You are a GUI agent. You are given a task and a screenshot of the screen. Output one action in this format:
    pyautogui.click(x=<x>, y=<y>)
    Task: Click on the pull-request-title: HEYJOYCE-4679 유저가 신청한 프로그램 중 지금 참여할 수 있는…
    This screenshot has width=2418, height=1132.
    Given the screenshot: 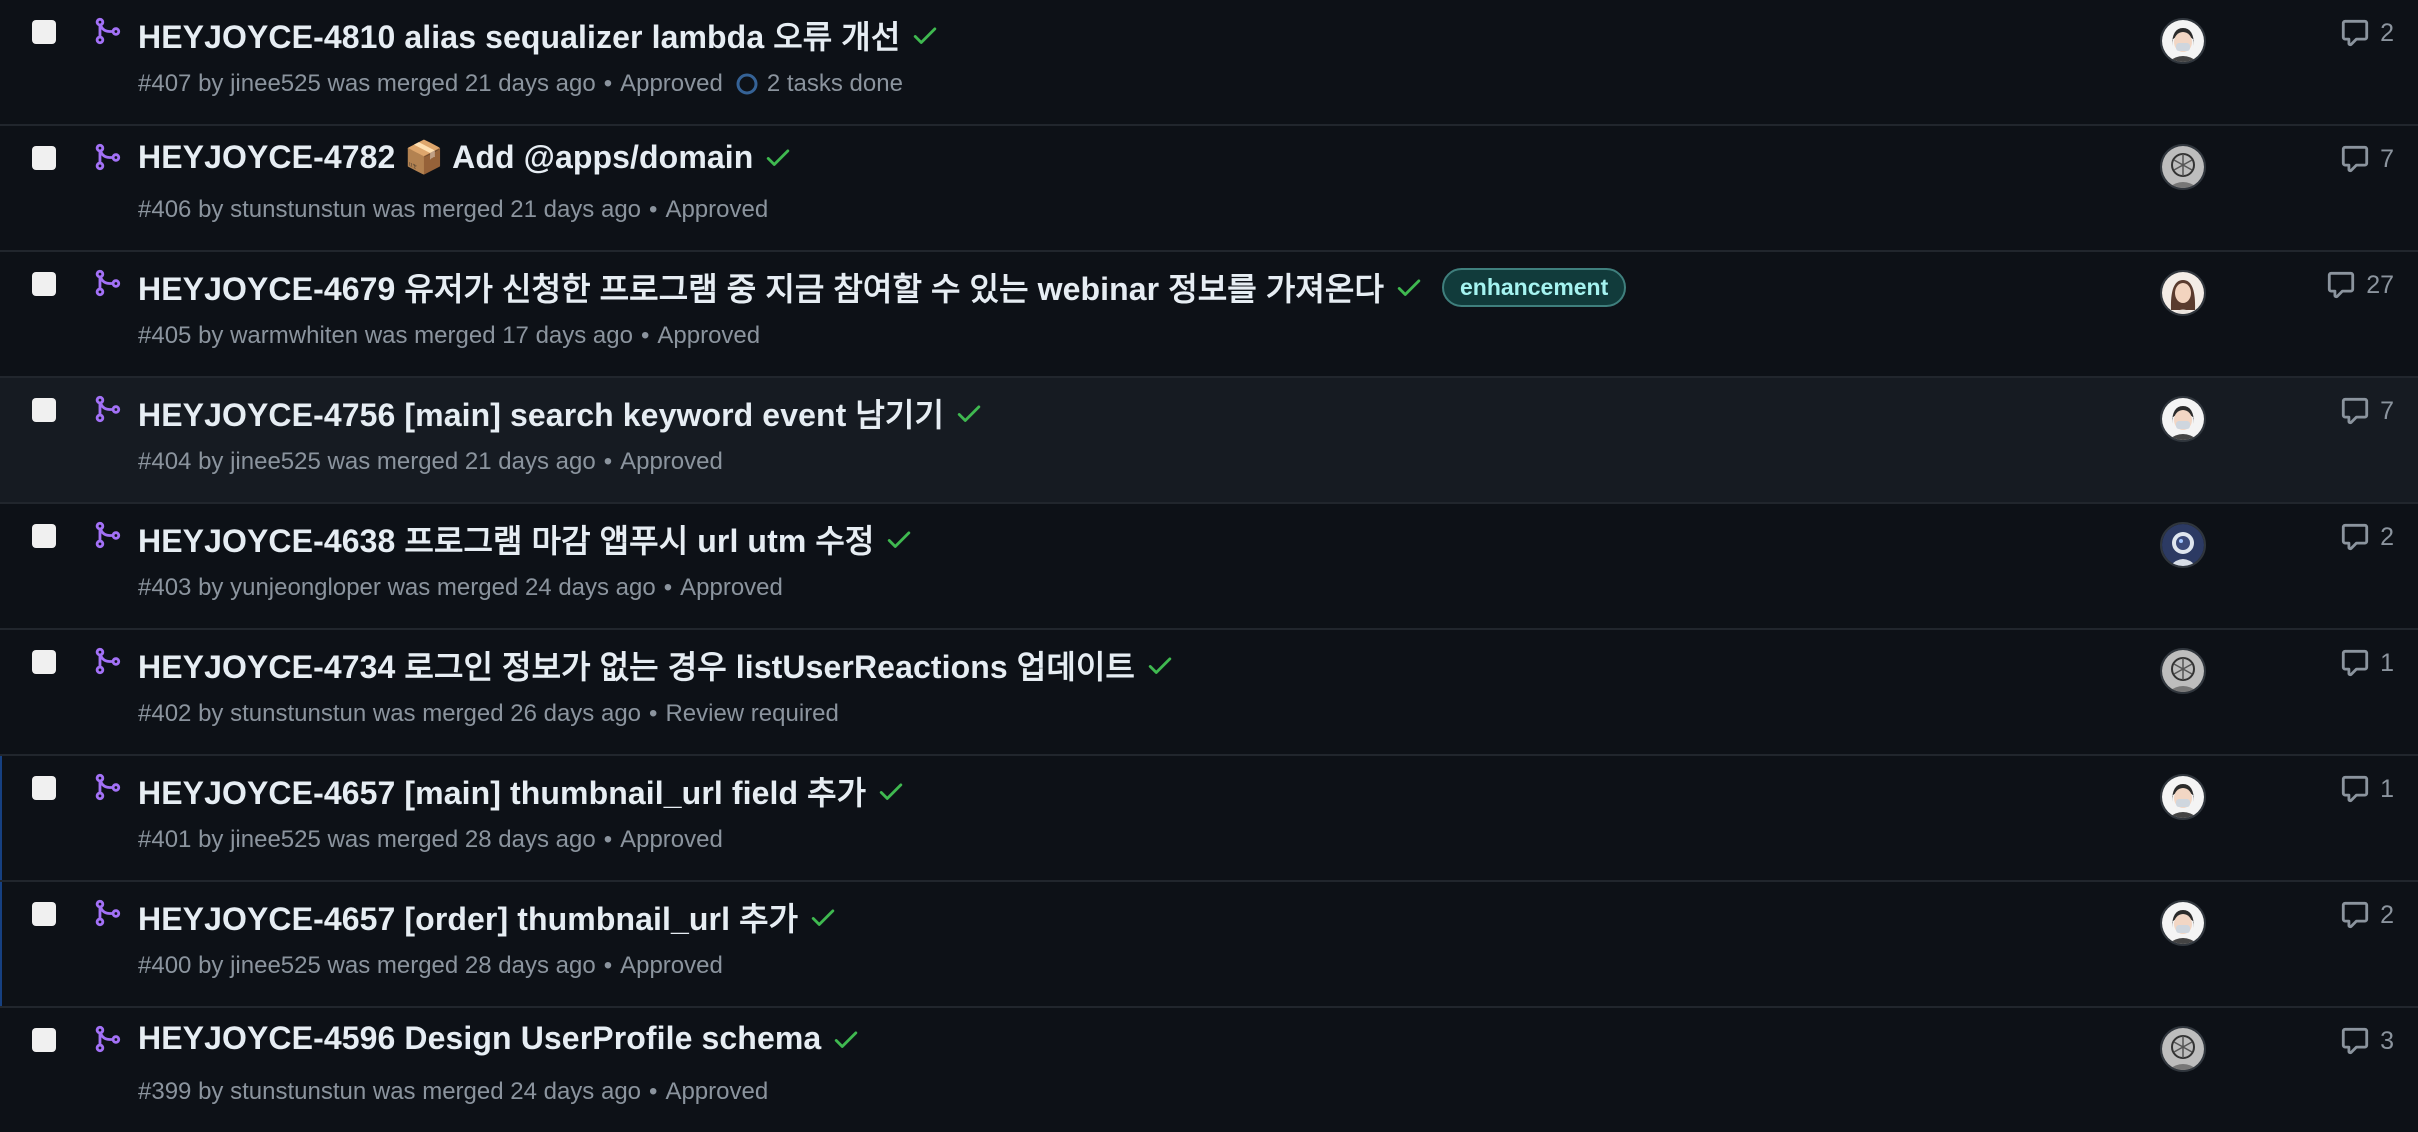 What is the action you would take?
    pyautogui.click(x=761, y=287)
    